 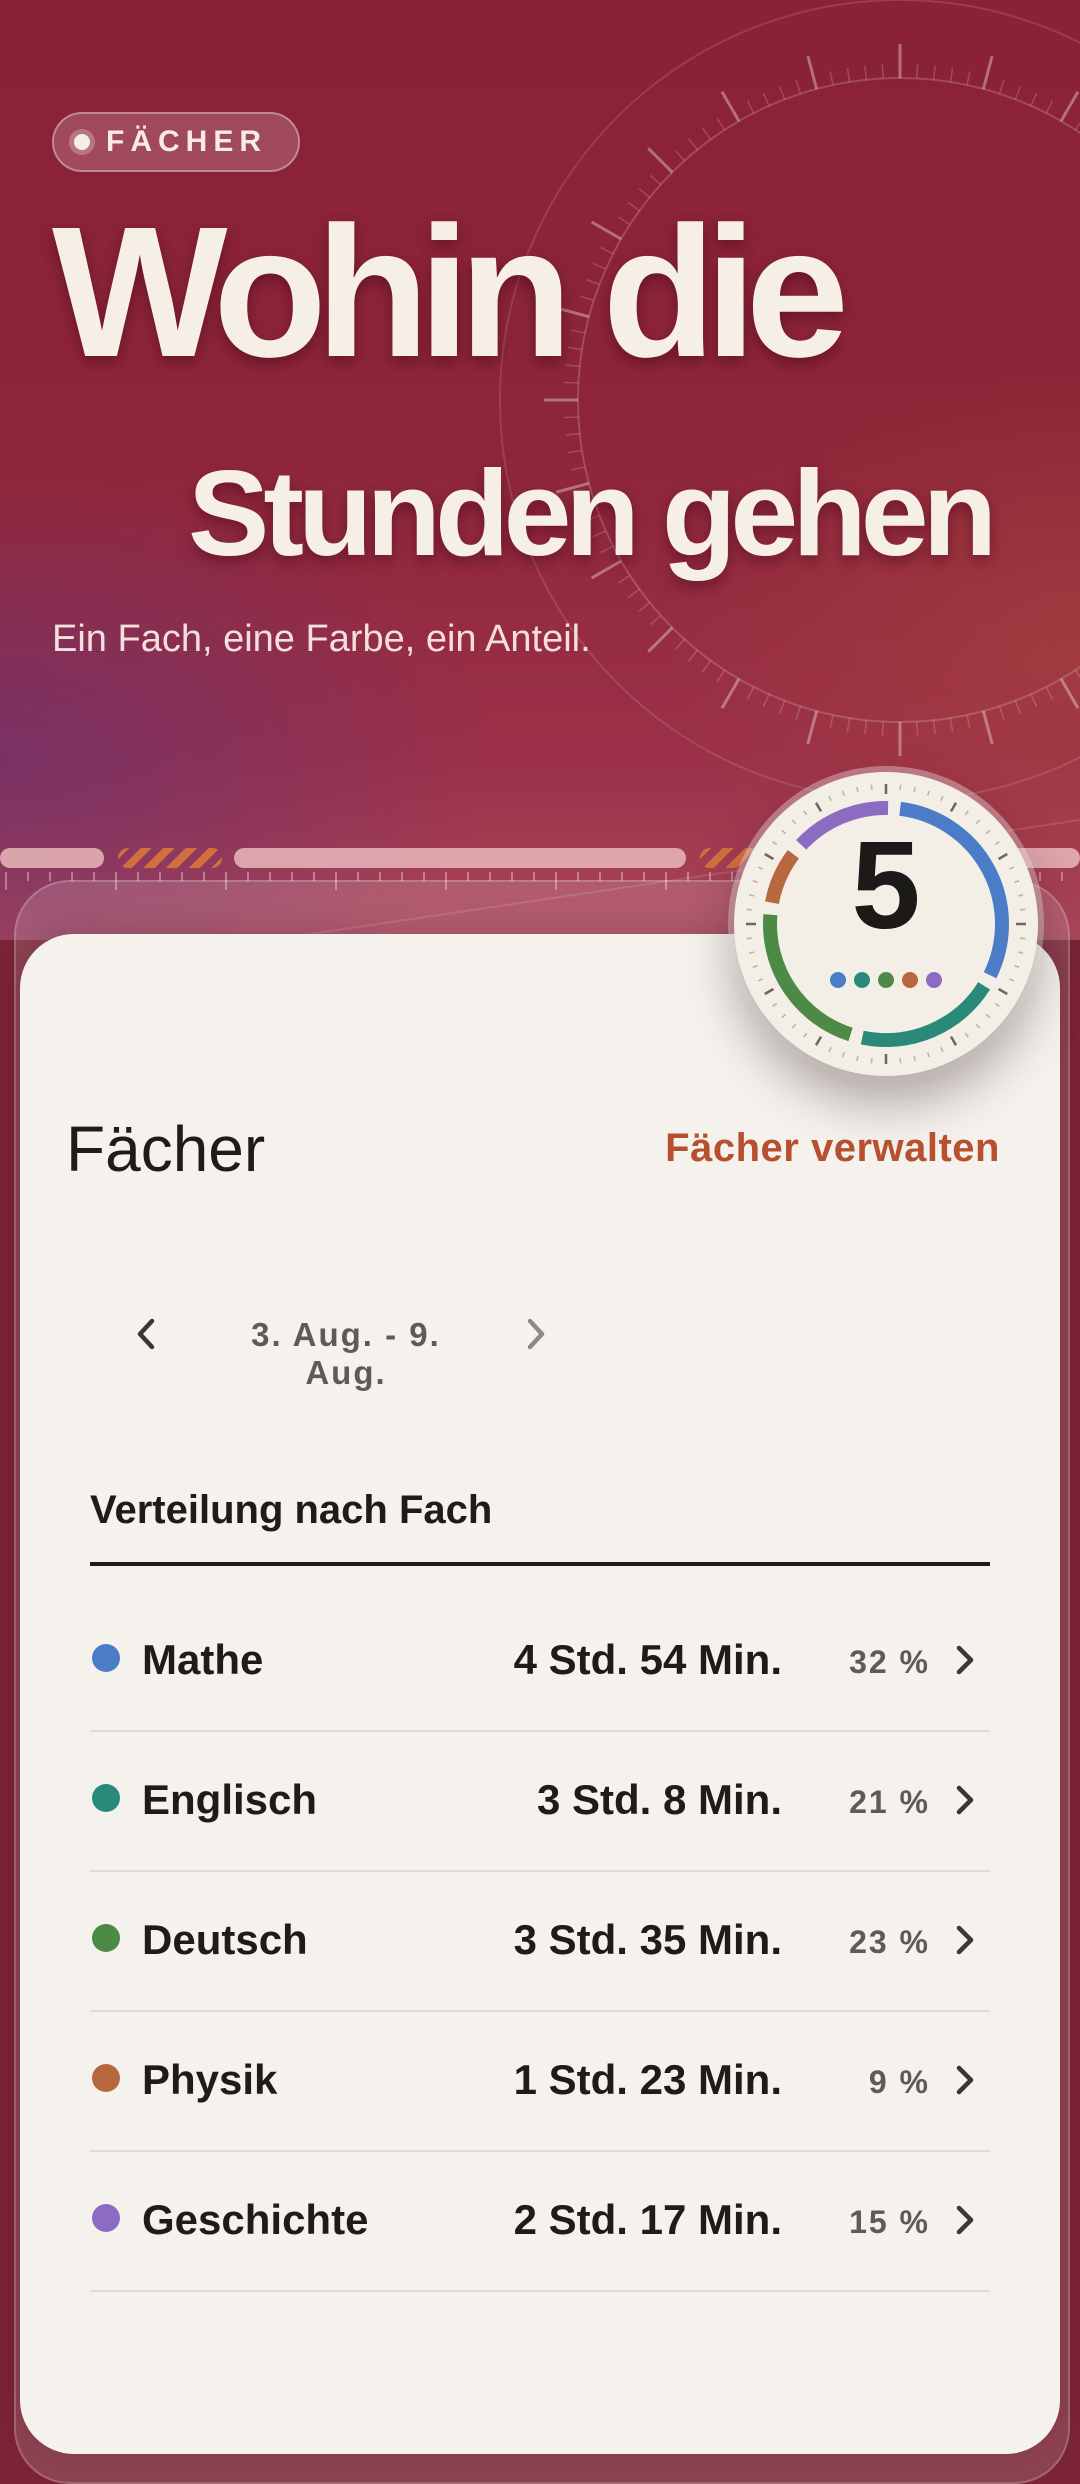 What do you see at coordinates (82, 142) in the screenshot?
I see `pill-dot-icon` at bounding box center [82, 142].